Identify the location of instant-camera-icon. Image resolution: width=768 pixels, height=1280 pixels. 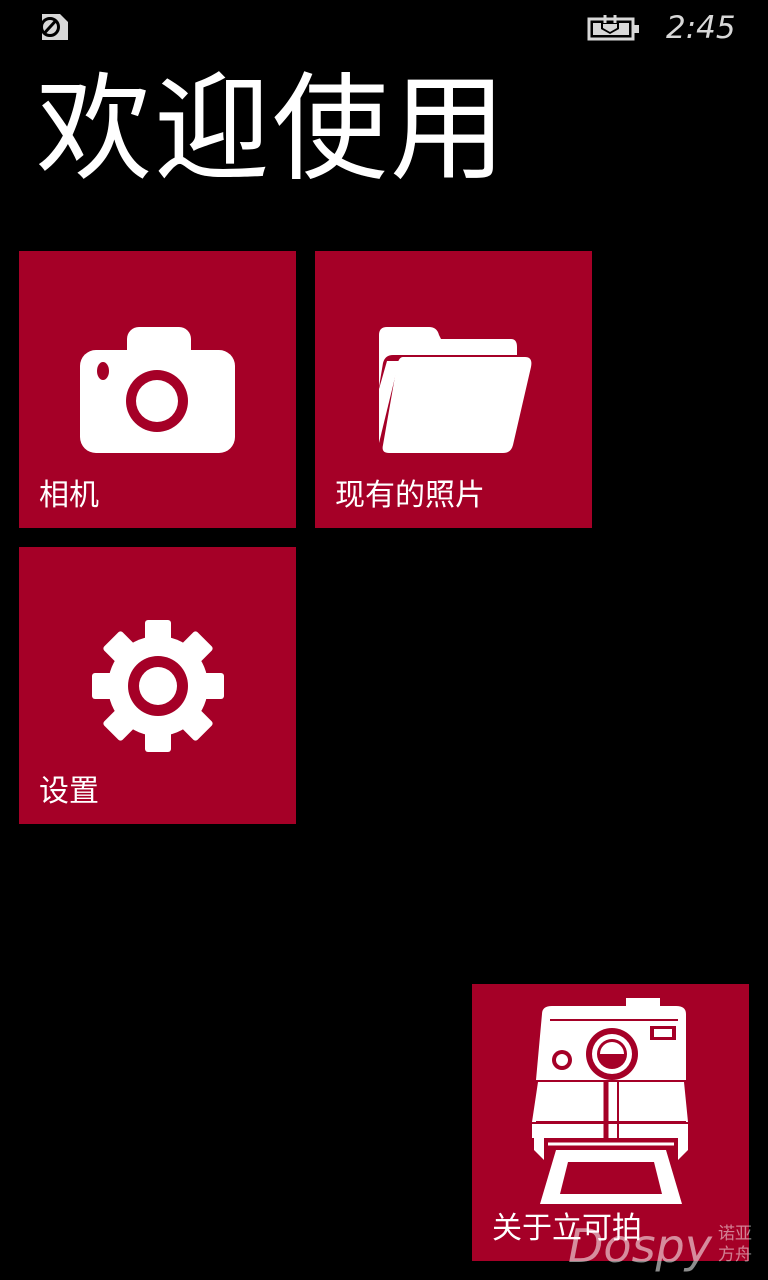
(610, 1101).